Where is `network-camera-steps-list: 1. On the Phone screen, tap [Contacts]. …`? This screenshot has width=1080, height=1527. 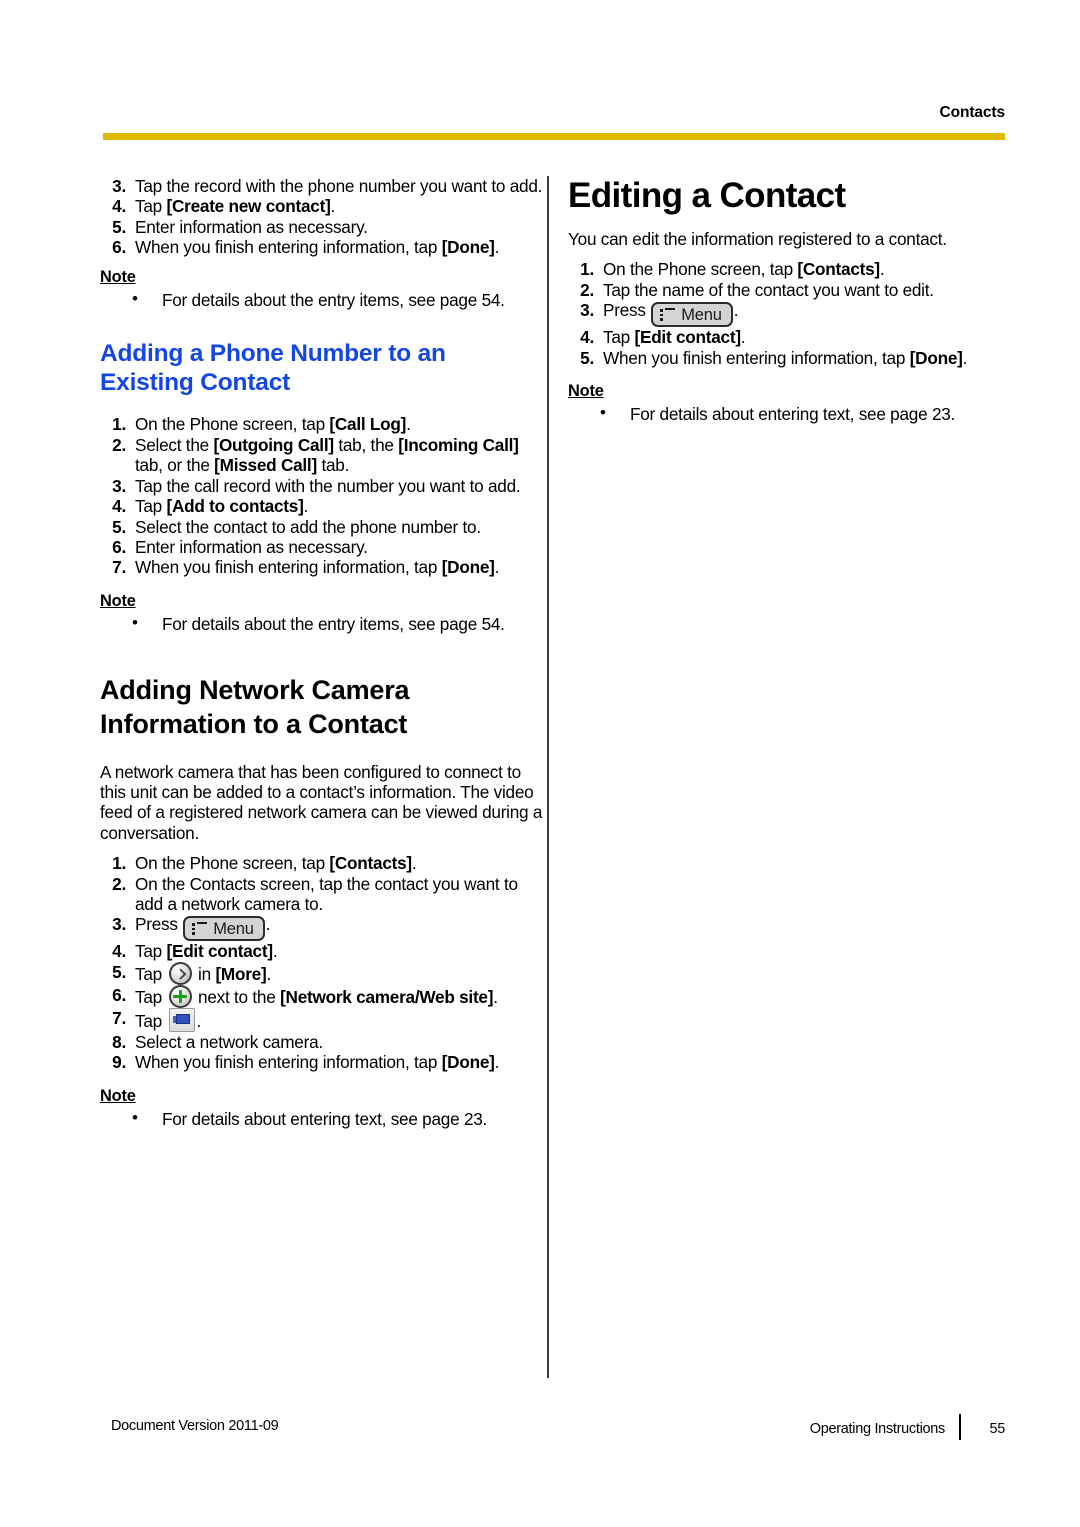 network-camera-steps-list: 1. On the Phone screen, tap [Contacts]. … is located at coordinates (322, 963).